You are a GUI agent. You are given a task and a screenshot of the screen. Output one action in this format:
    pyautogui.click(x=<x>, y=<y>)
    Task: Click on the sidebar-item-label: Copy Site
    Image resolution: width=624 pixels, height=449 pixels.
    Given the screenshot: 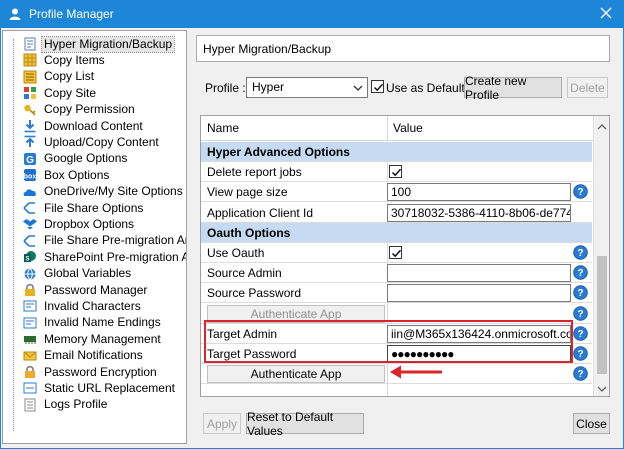 What is the action you would take?
    pyautogui.click(x=70, y=92)
    